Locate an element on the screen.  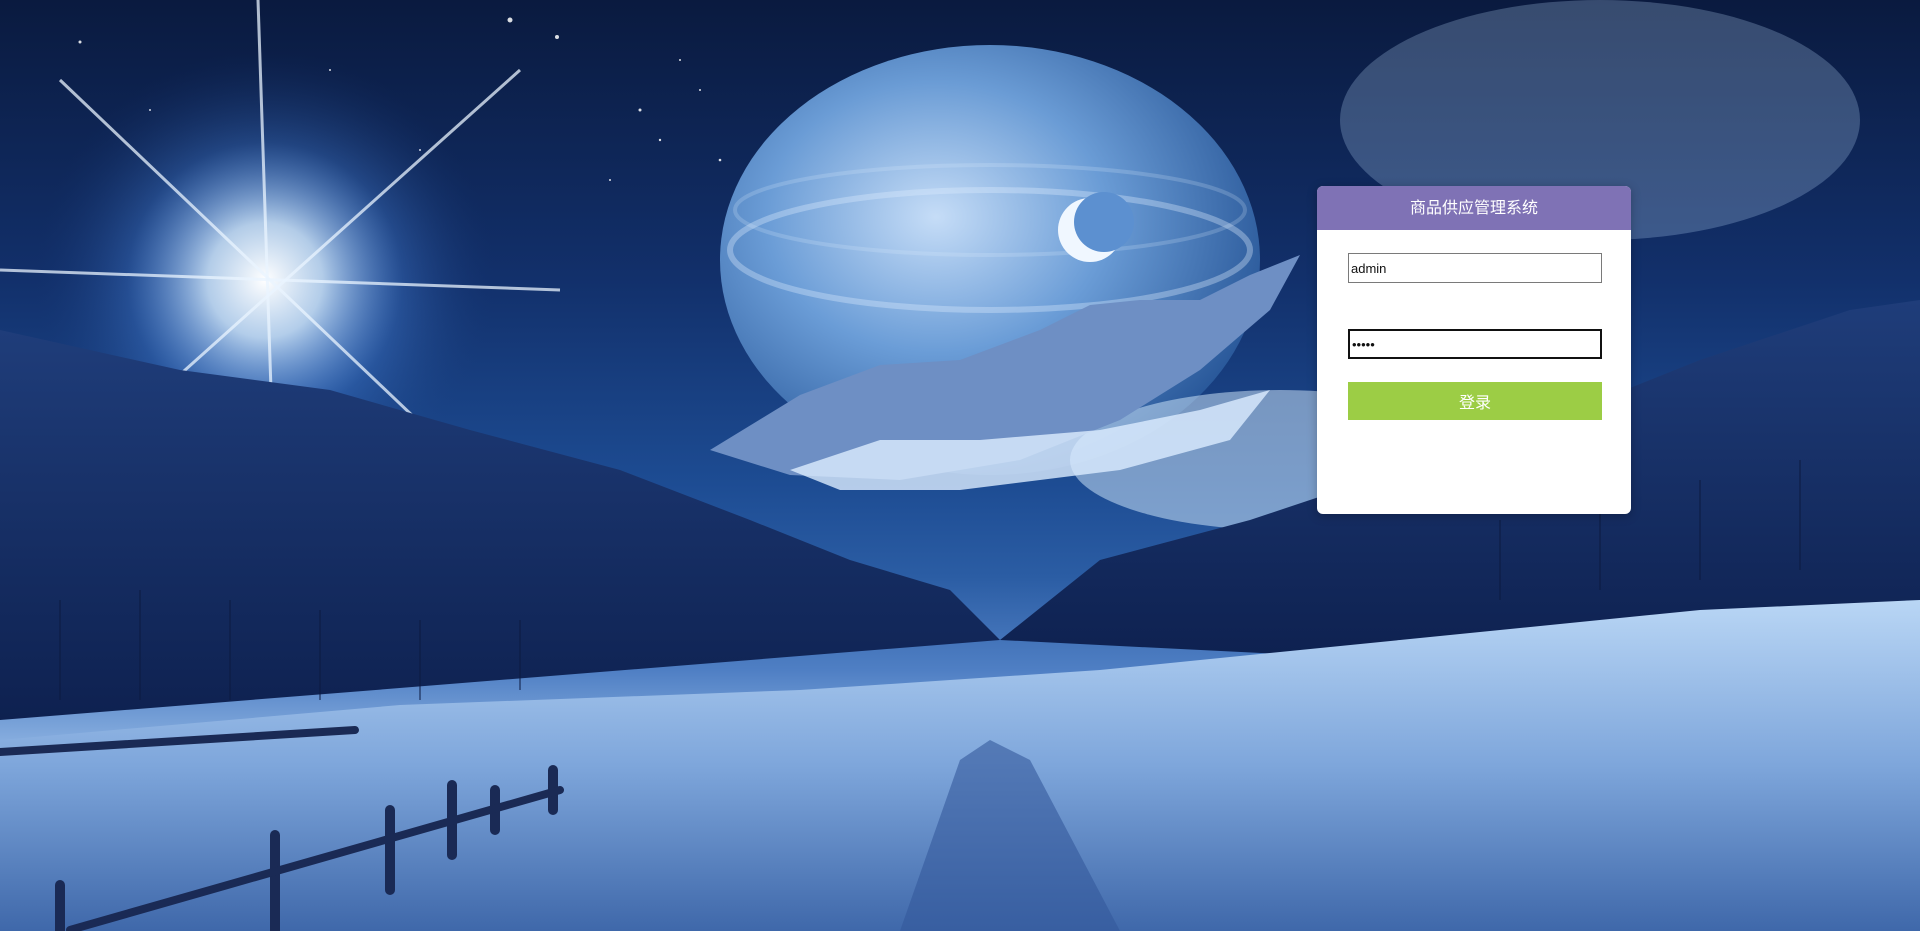
login-panel: 商品供应管理系统 登录 is located at coordinates (1474, 350).